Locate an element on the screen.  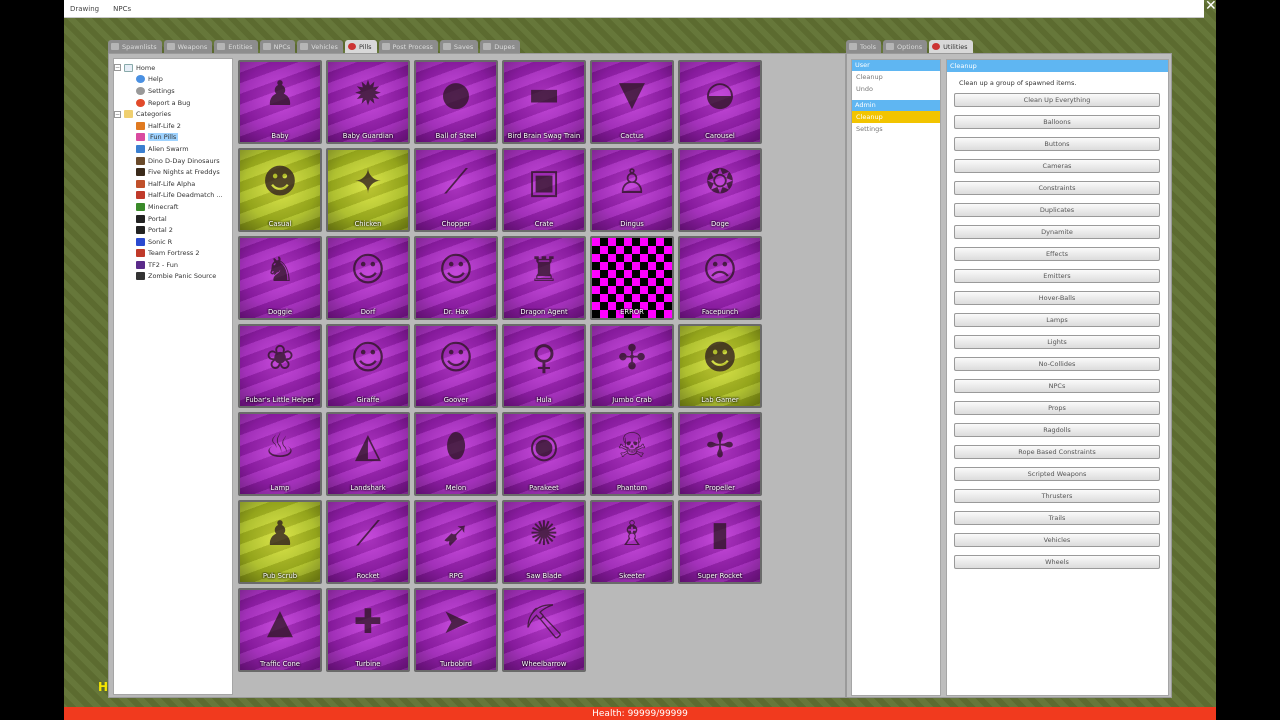
pill-giraffe: ☺ Giraffe is located at coordinates (368, 366).